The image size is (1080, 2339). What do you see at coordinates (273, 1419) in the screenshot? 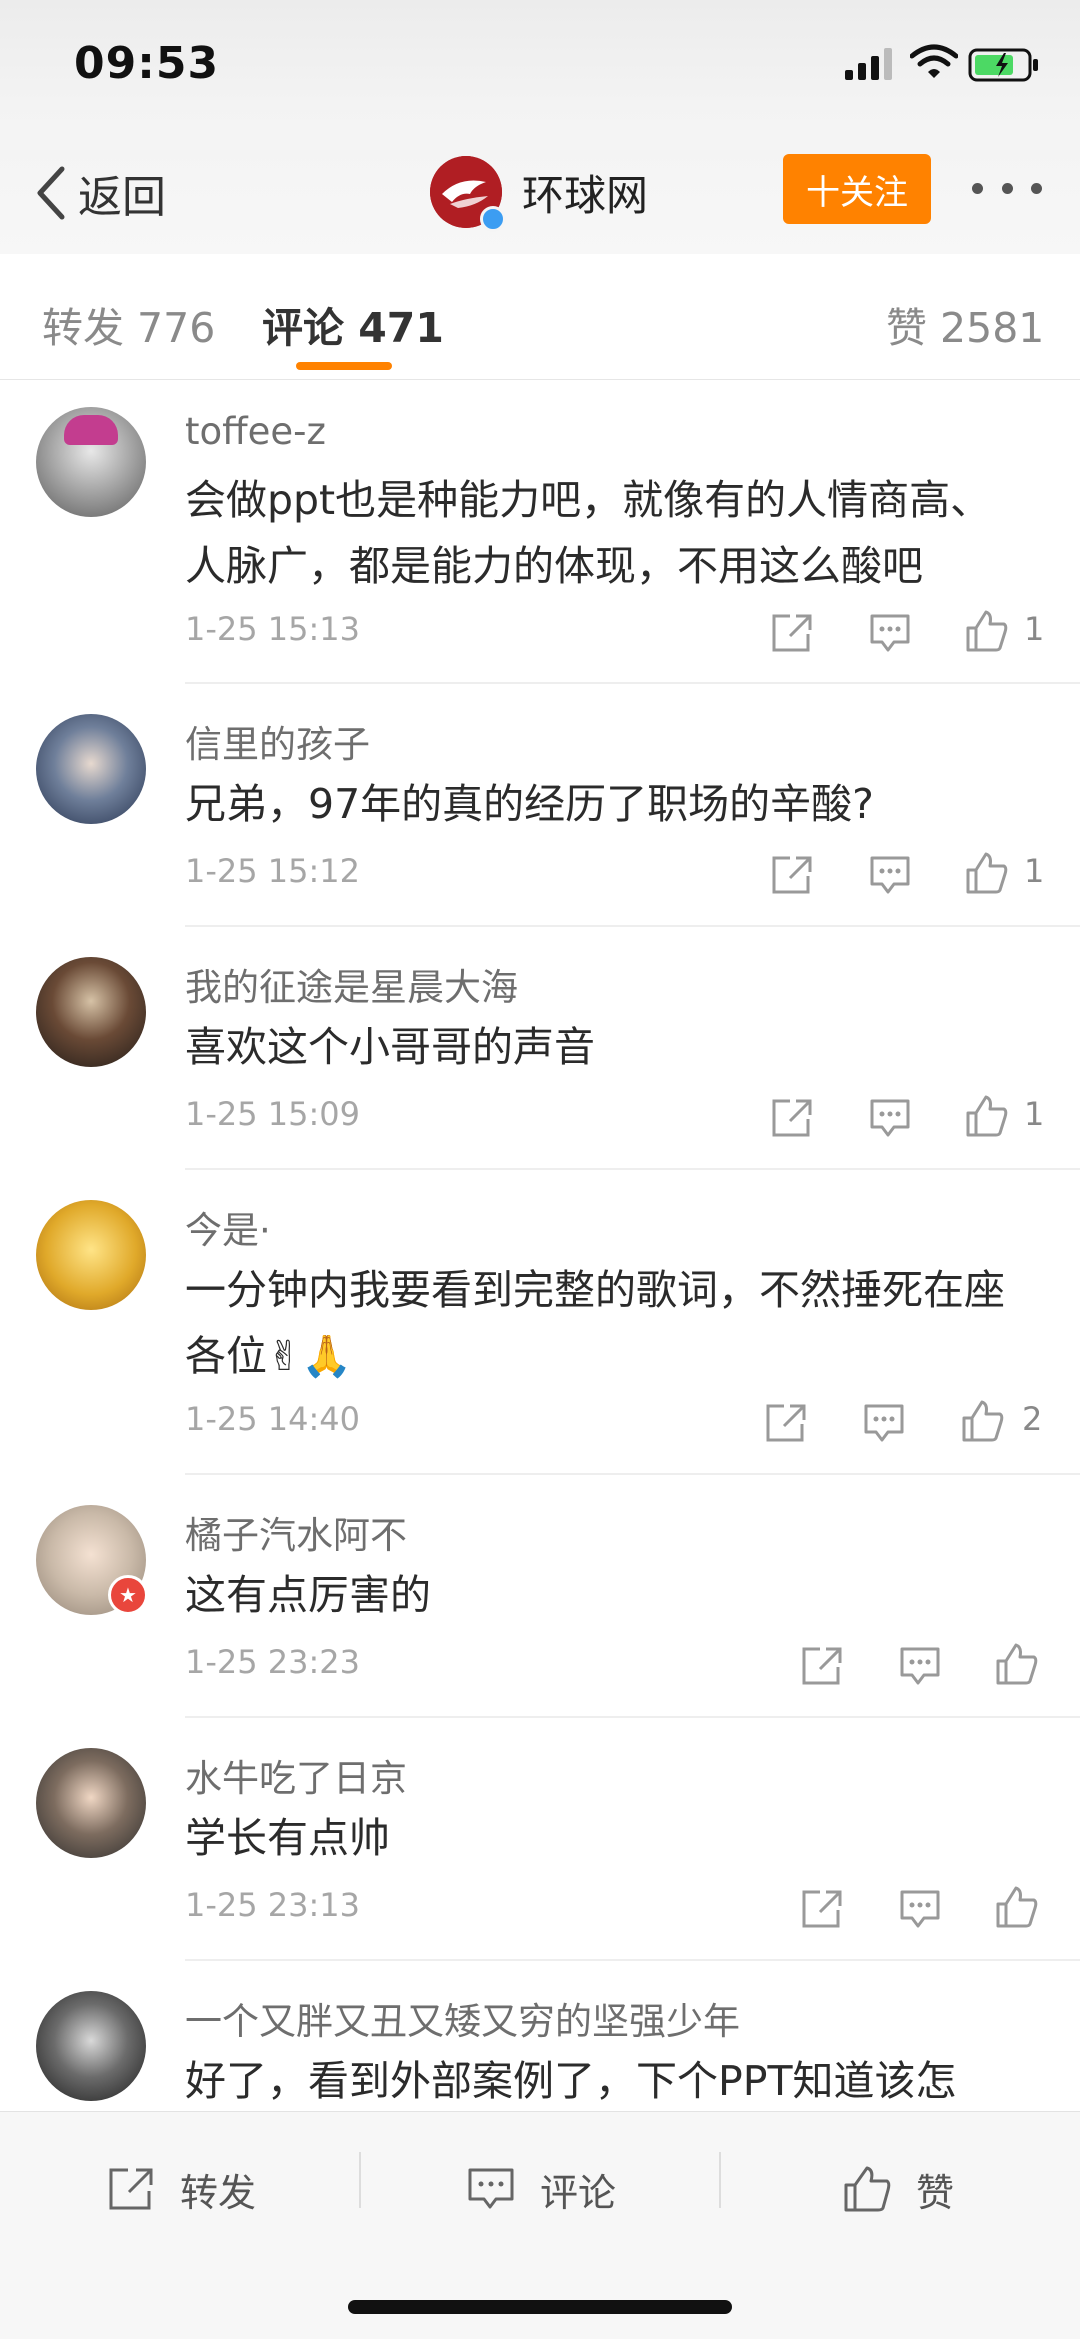
I see `comment-time: 1-25 14:40` at bounding box center [273, 1419].